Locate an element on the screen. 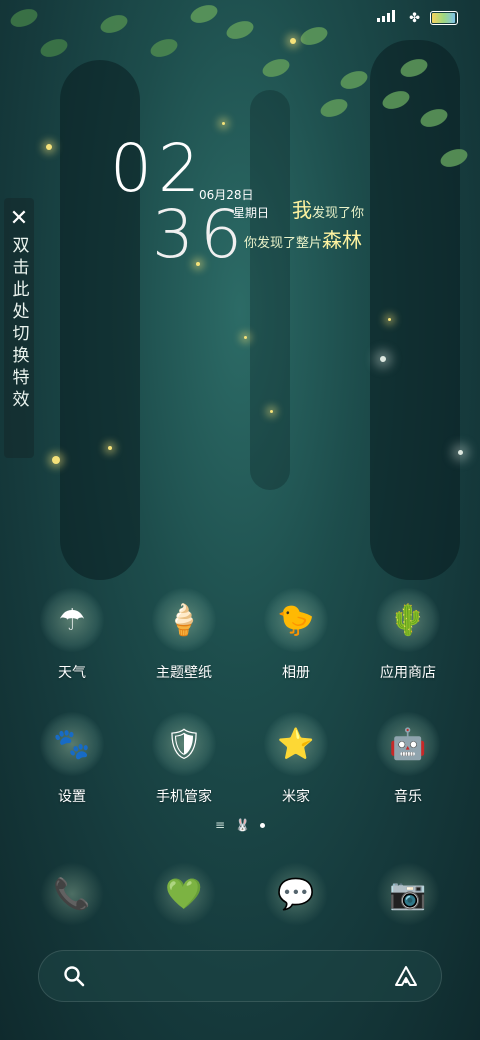 The height and width of the screenshot is (1040, 480). yellow-robot-icon: 🤖 is located at coordinates (408, 744).